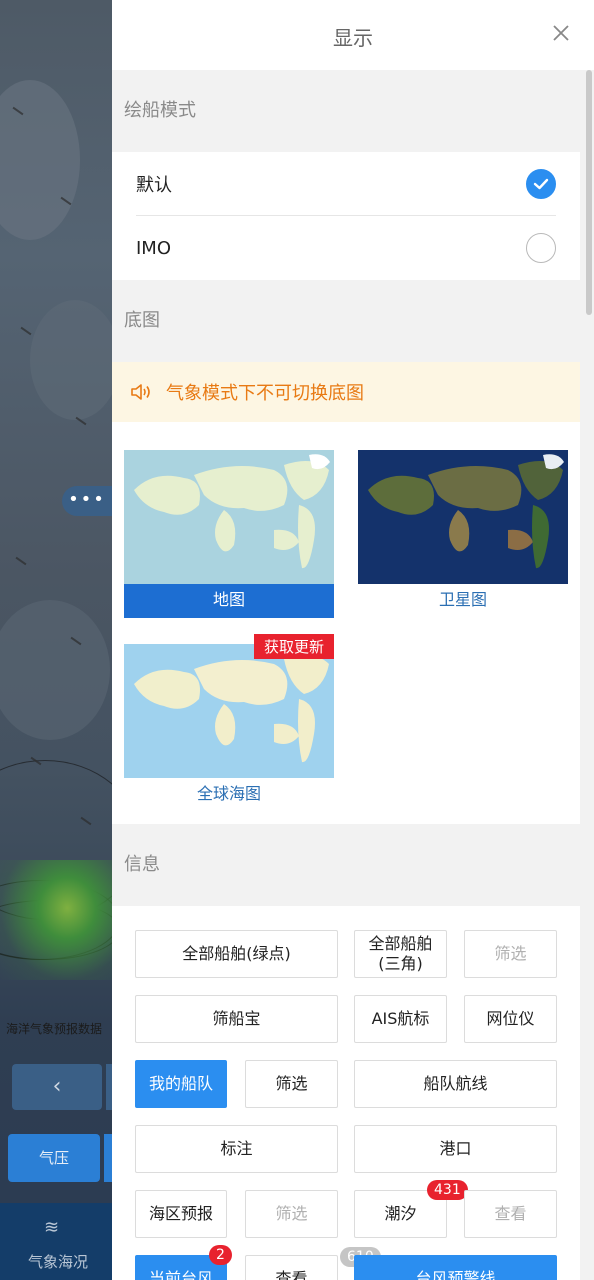  Describe the element at coordinates (154, 248) in the screenshot. I see `option-label: IMO` at that location.